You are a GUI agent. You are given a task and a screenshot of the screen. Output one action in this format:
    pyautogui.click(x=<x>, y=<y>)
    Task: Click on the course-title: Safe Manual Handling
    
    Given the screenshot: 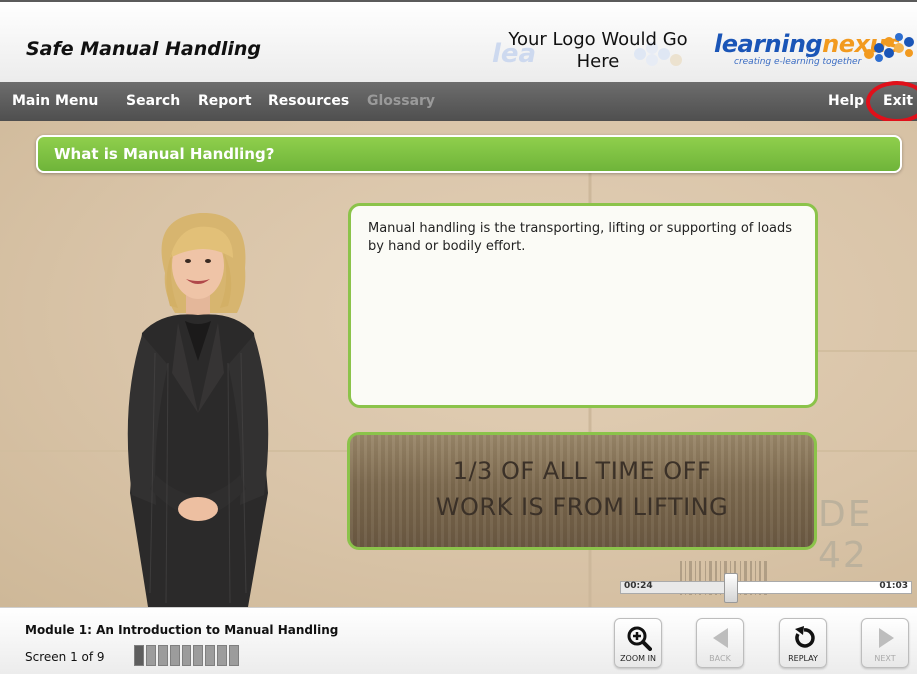 What is the action you would take?
    pyautogui.click(x=144, y=49)
    